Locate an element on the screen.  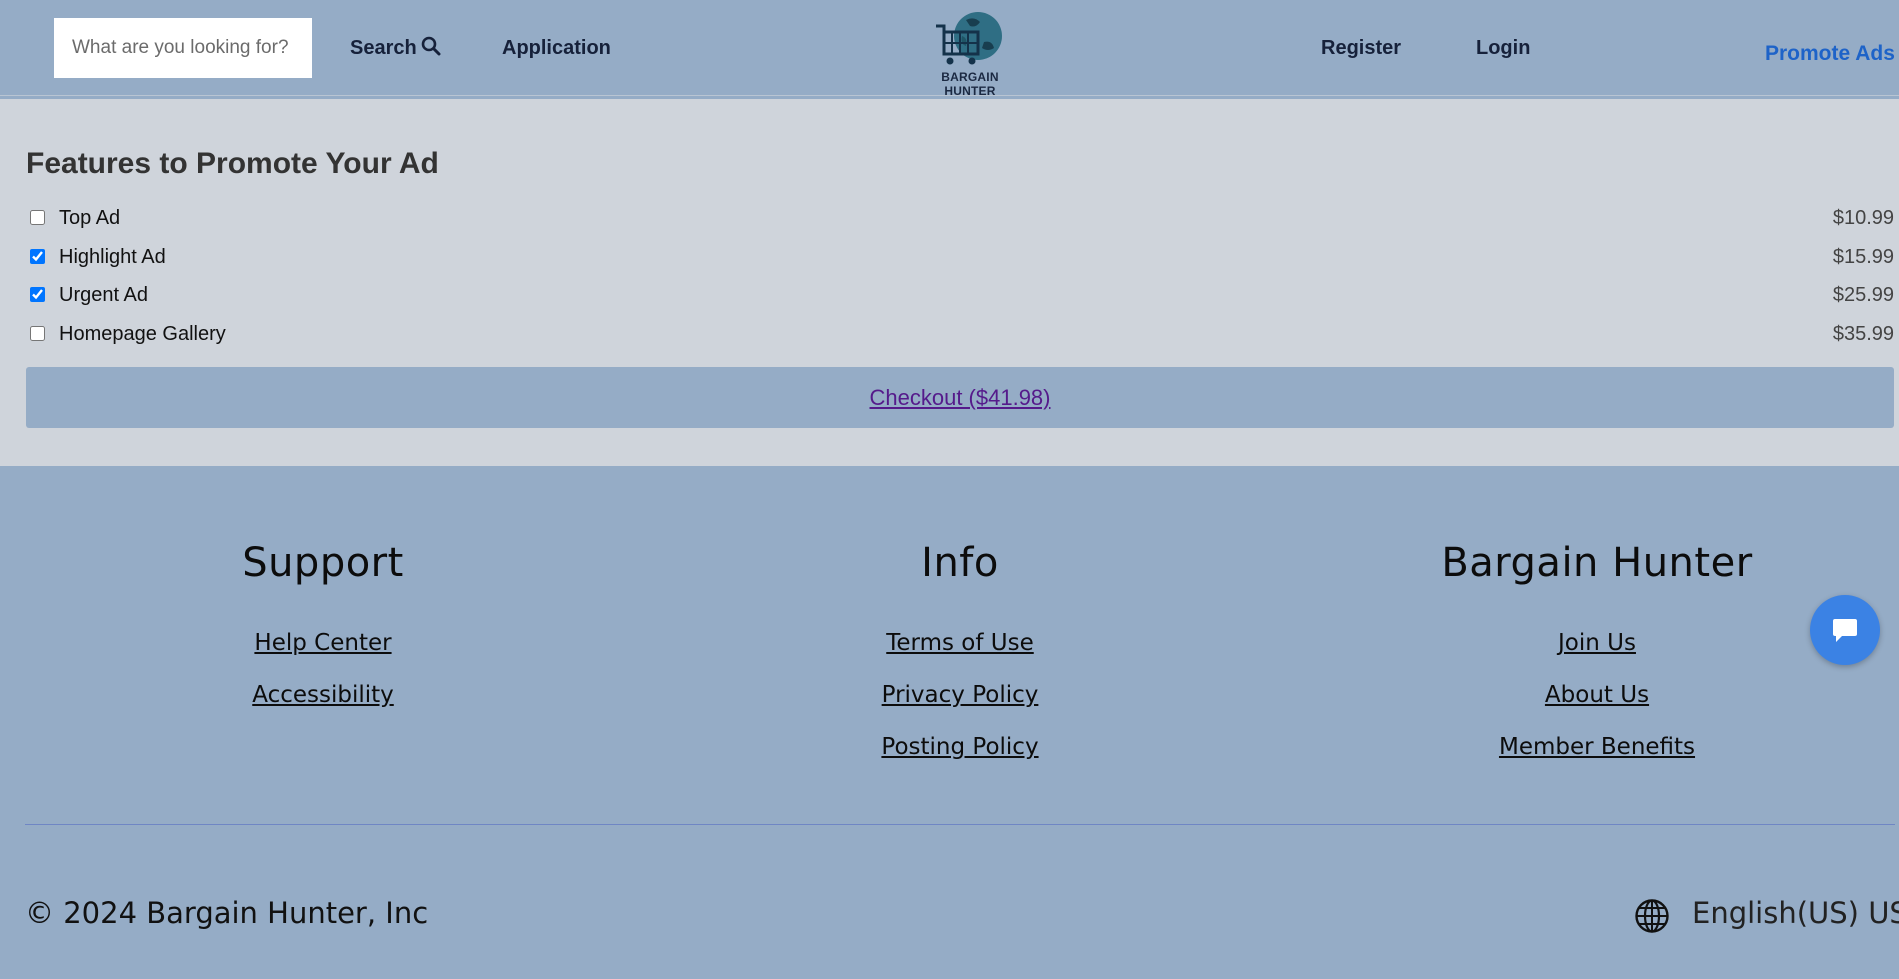
privacy-policy-link: Privacy Policy is located at coordinates (960, 708).